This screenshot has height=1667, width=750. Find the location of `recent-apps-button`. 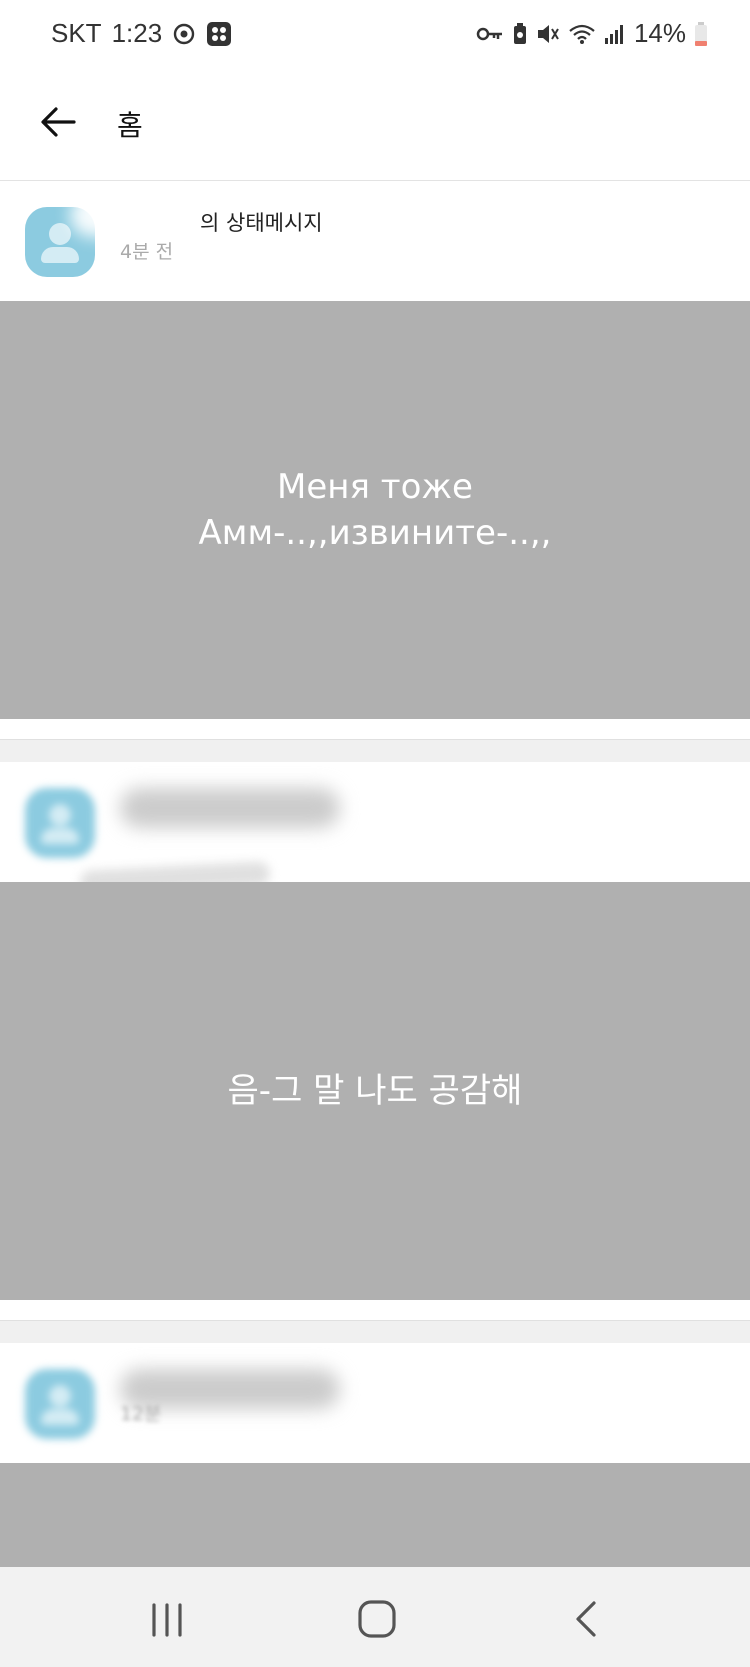

recent-apps-button is located at coordinates (167, 1619).